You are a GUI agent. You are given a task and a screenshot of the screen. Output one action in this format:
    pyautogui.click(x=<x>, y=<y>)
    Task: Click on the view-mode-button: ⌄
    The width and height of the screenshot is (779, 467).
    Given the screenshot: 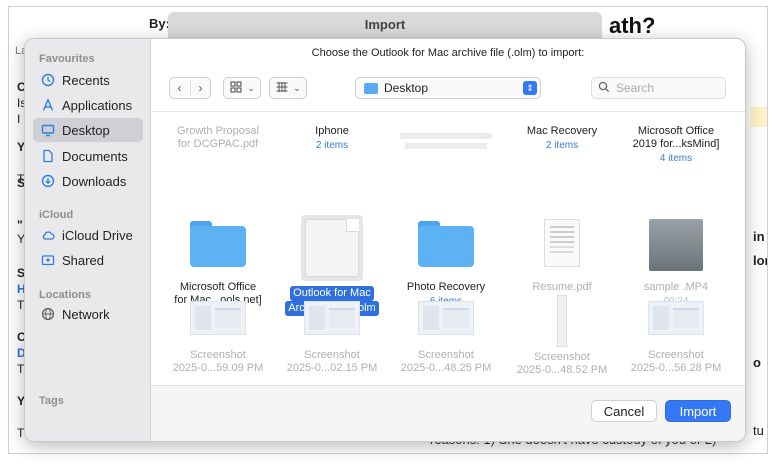 What is the action you would take?
    pyautogui.click(x=242, y=88)
    